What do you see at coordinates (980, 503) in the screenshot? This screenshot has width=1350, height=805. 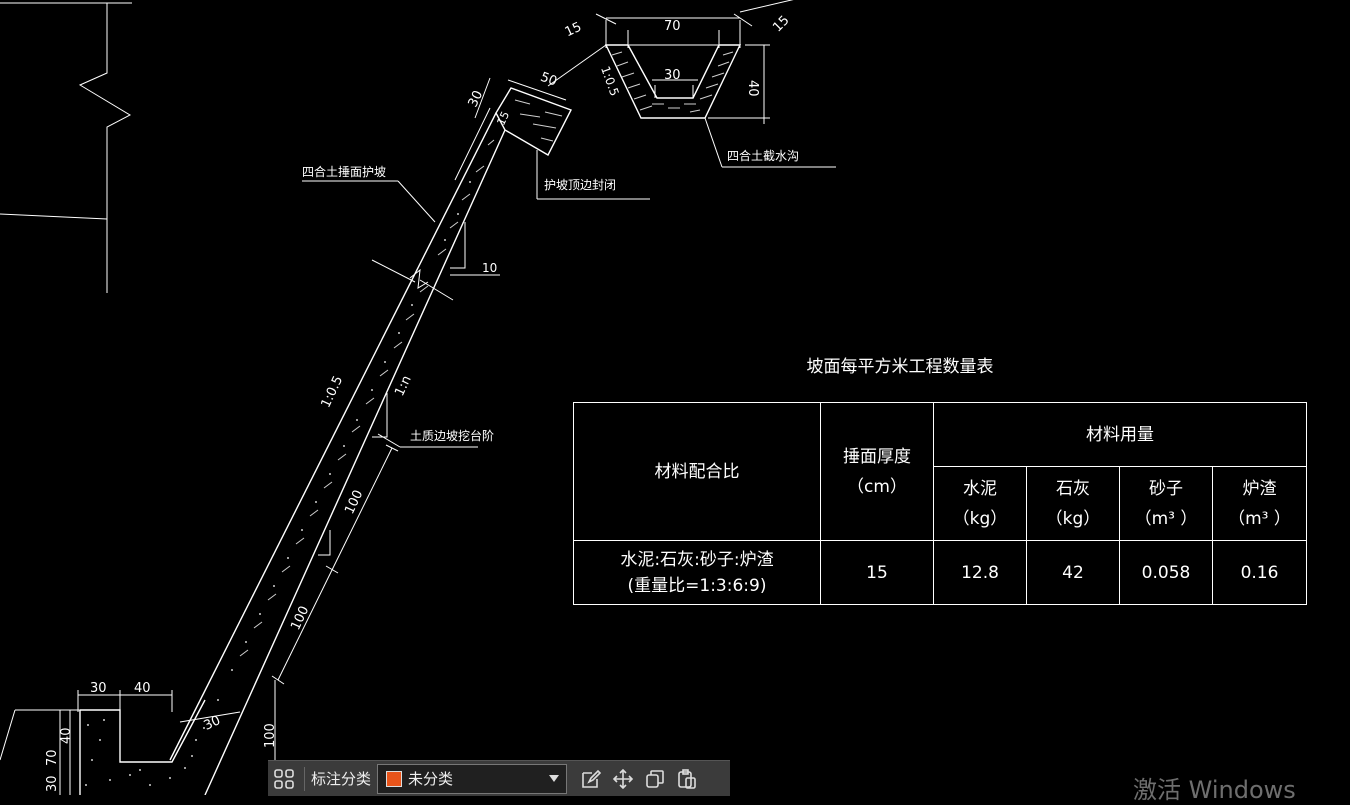 I see `header-cement: 水泥 （kg）` at bounding box center [980, 503].